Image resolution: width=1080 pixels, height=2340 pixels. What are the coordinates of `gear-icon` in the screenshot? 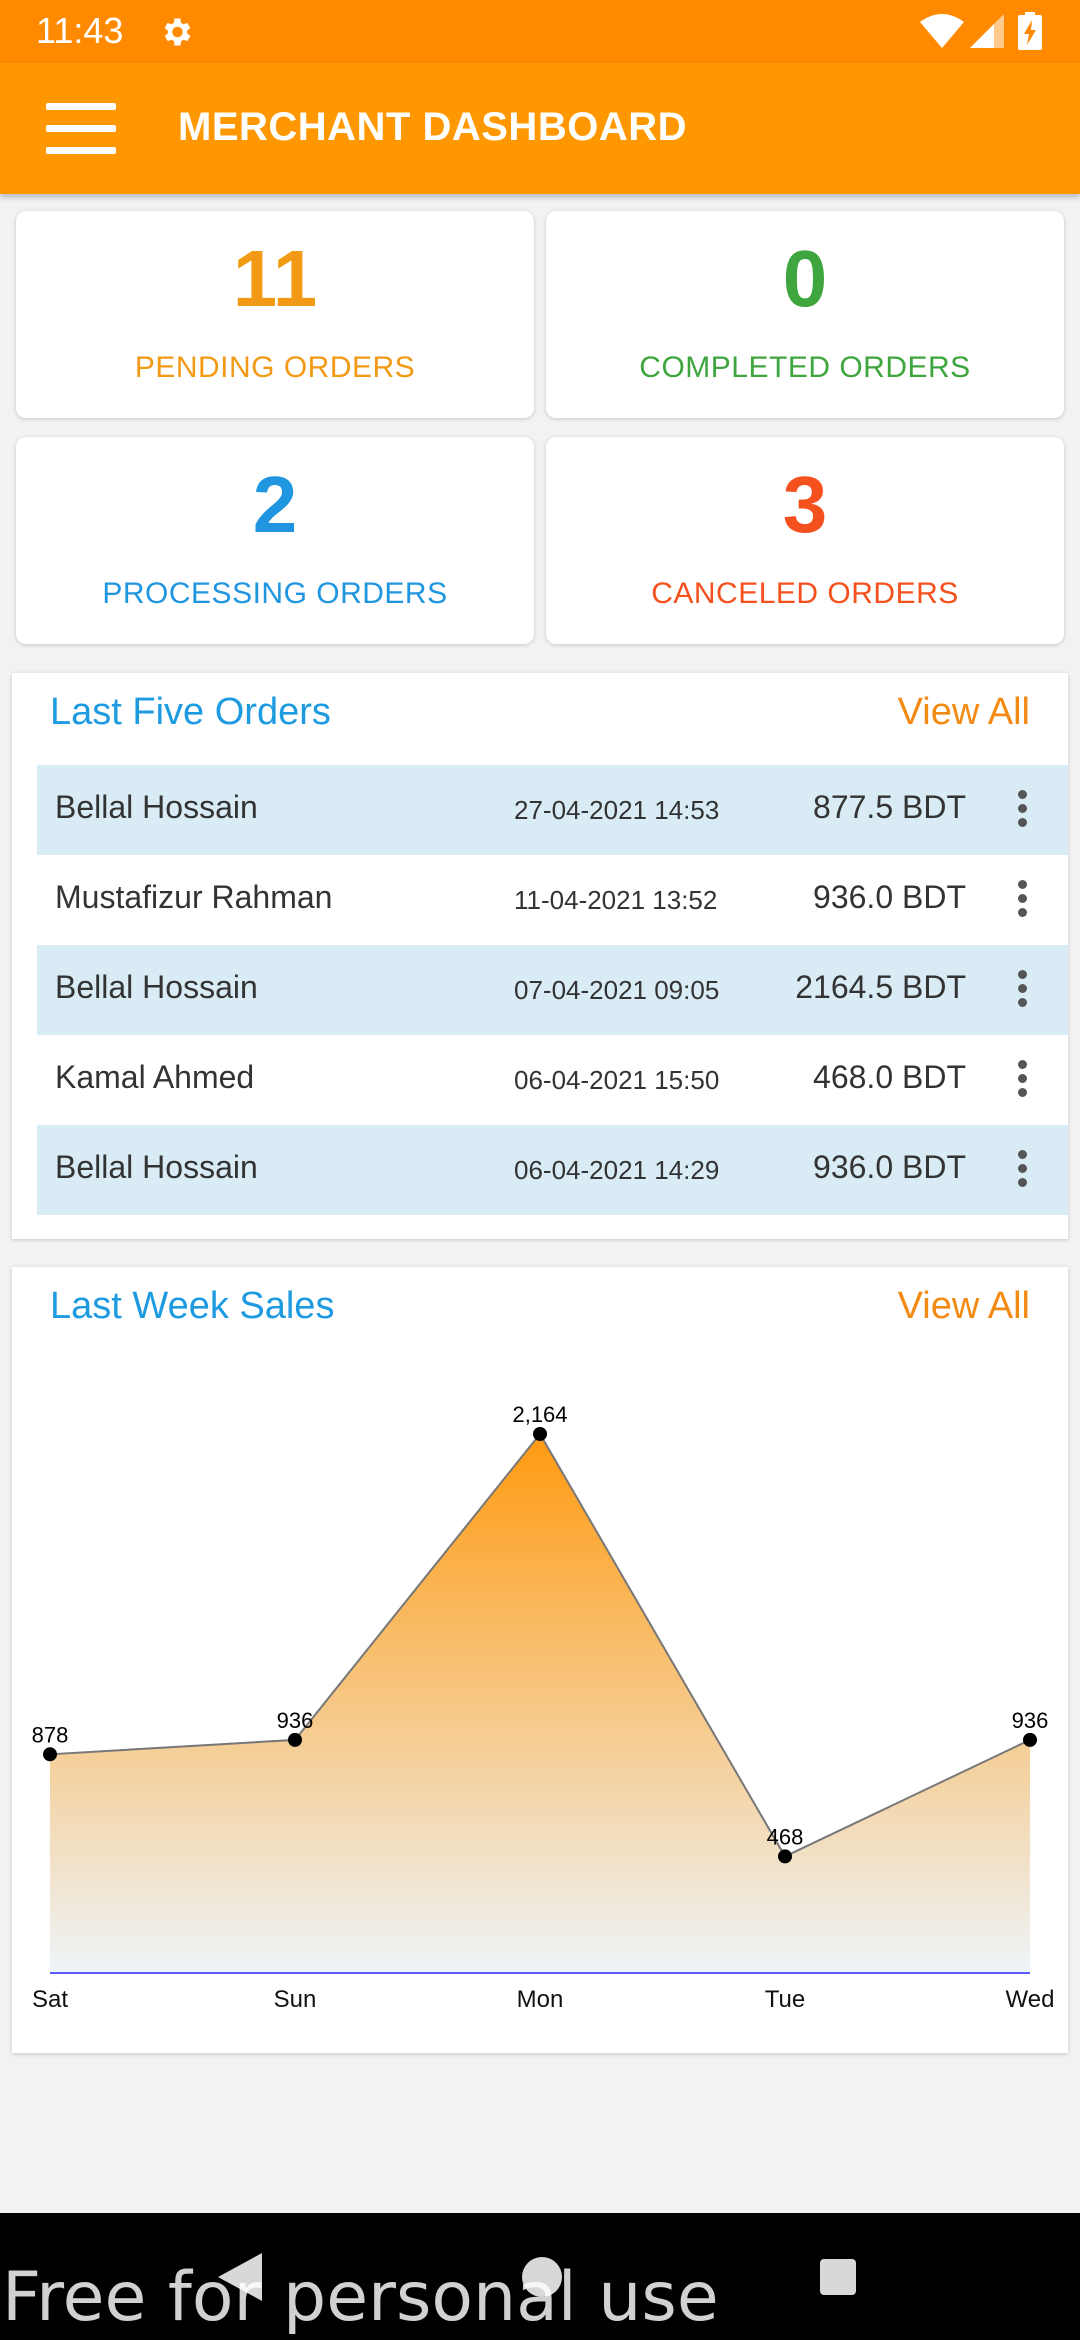 It's located at (177, 32).